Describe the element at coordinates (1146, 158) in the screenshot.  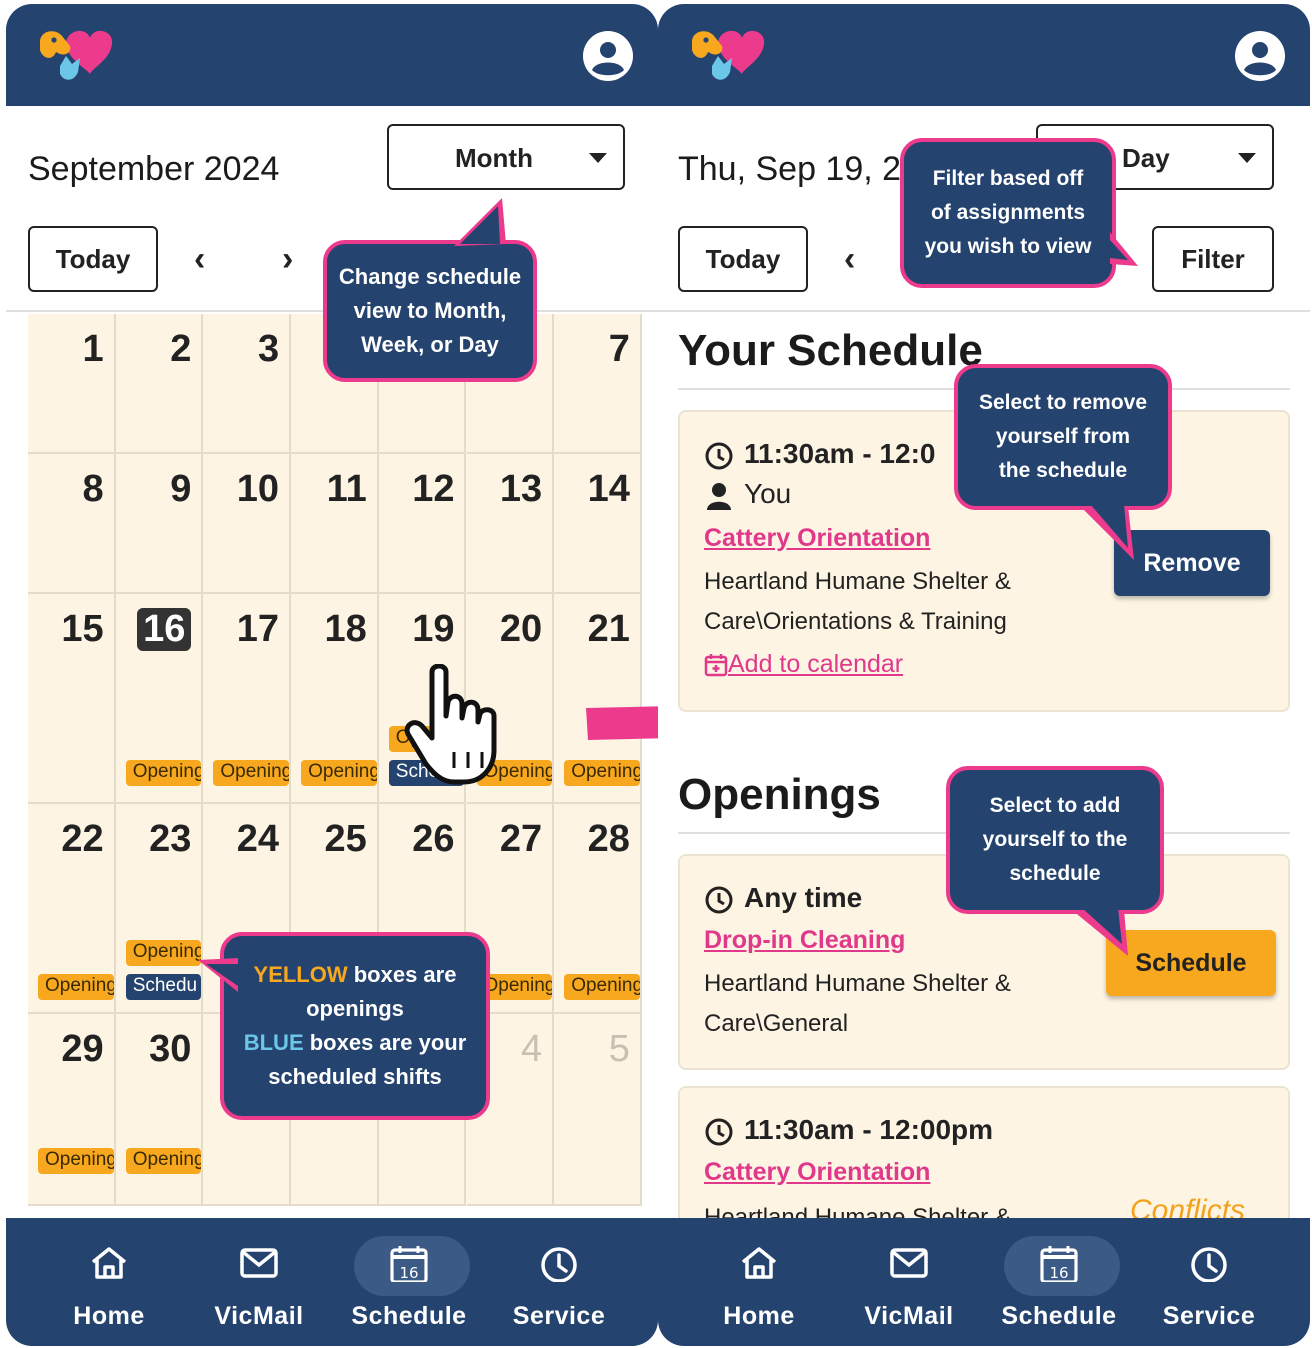
I see `view-mode-value: Day` at that location.